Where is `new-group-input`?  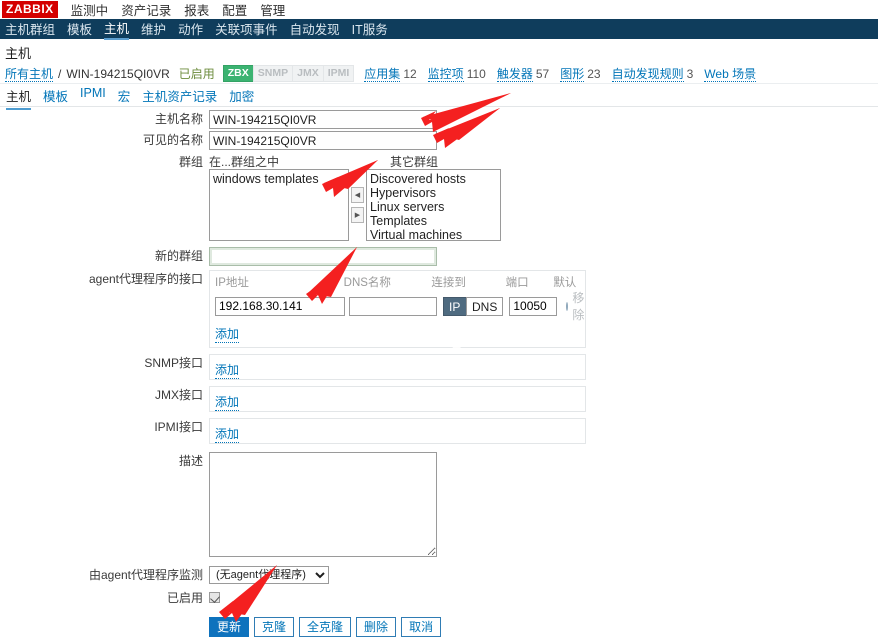 new-group-input is located at coordinates (323, 256).